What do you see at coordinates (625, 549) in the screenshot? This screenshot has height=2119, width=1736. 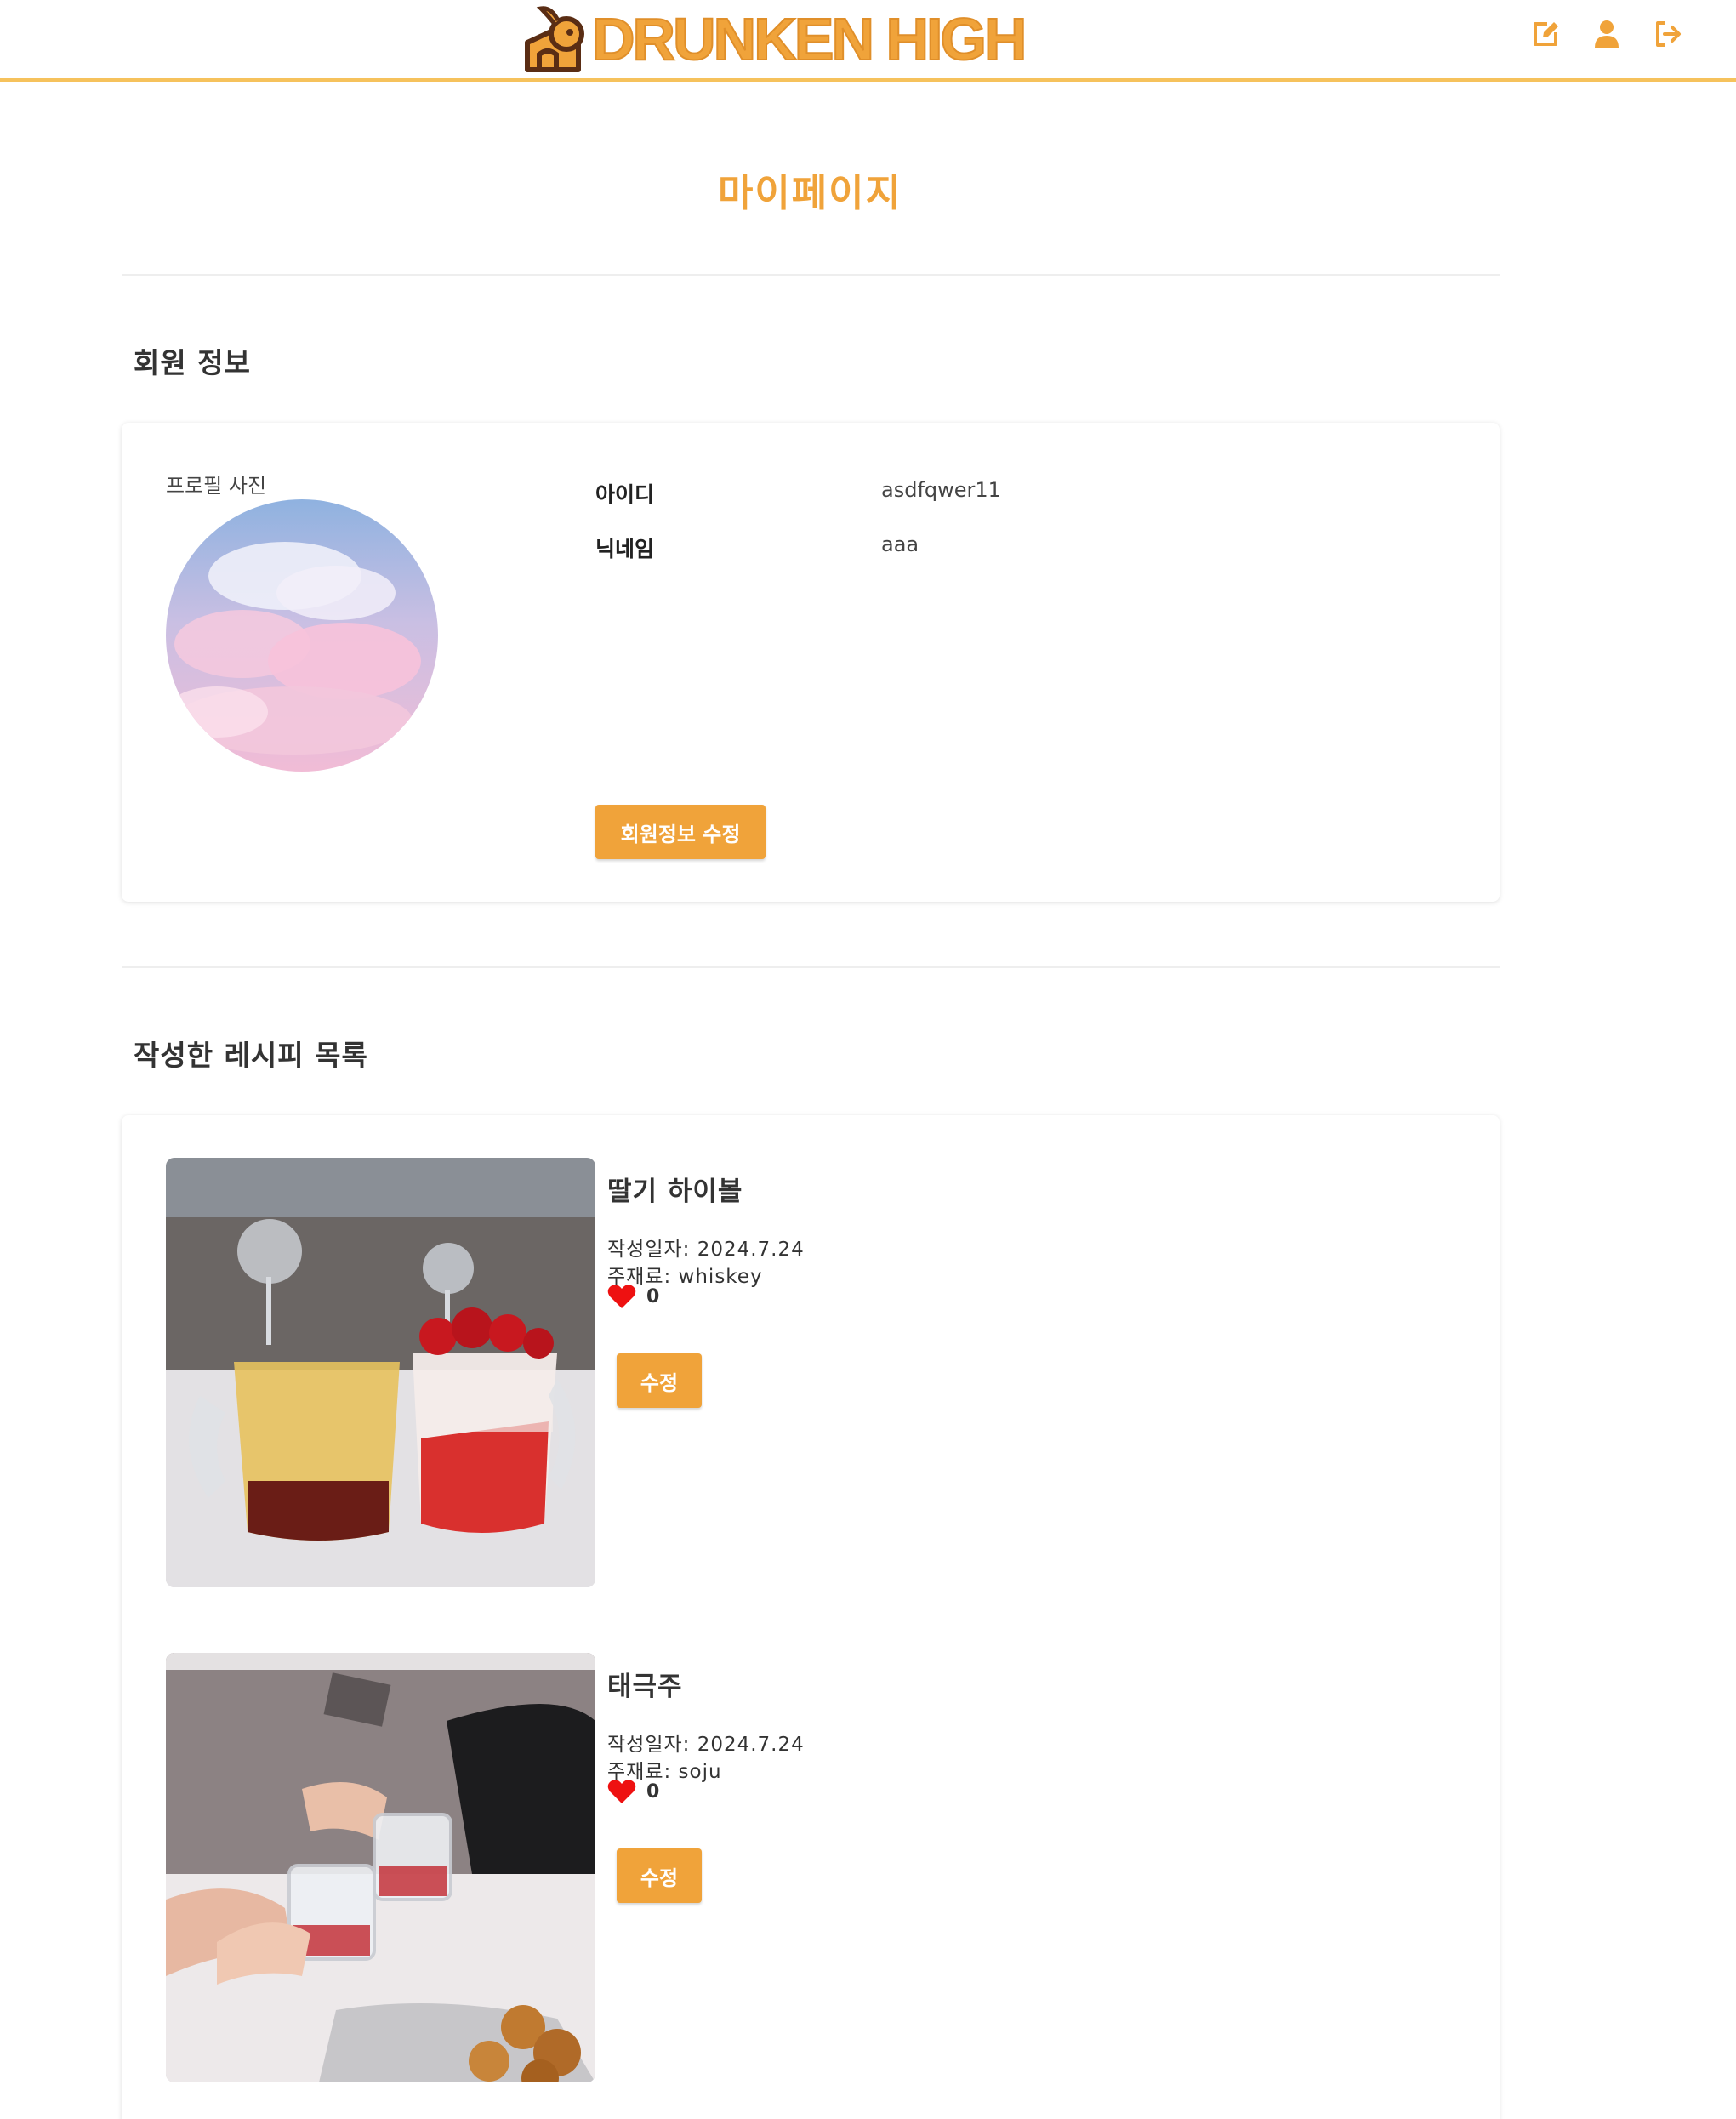 I see `nickname-label: 닉네임` at bounding box center [625, 549].